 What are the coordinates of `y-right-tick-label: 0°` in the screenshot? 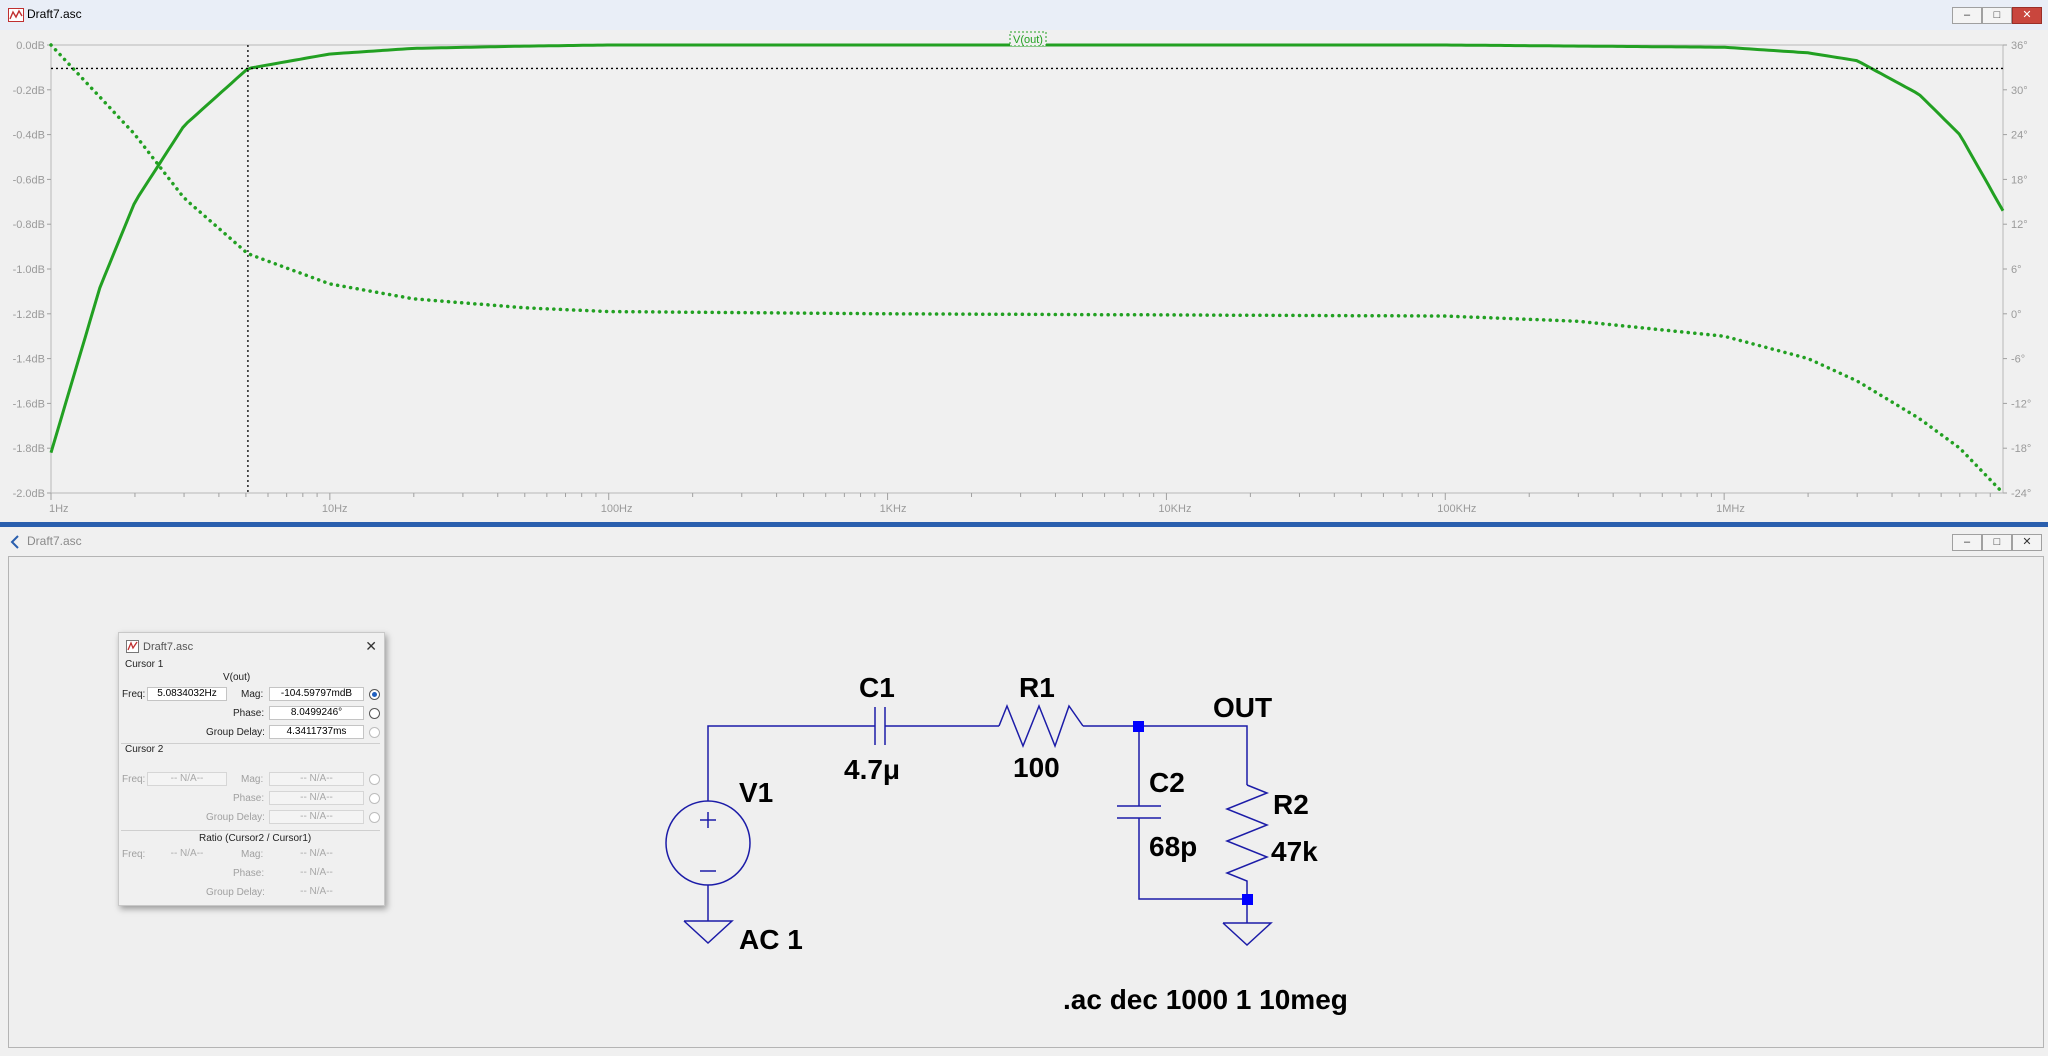 It's located at (2016, 315).